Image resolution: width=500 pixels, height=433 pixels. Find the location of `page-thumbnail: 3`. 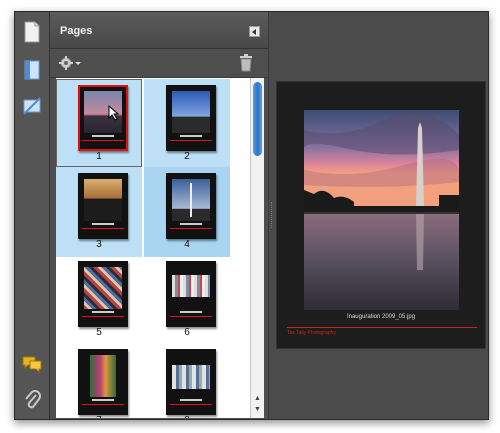

page-thumbnail: 3 is located at coordinates (99, 212).